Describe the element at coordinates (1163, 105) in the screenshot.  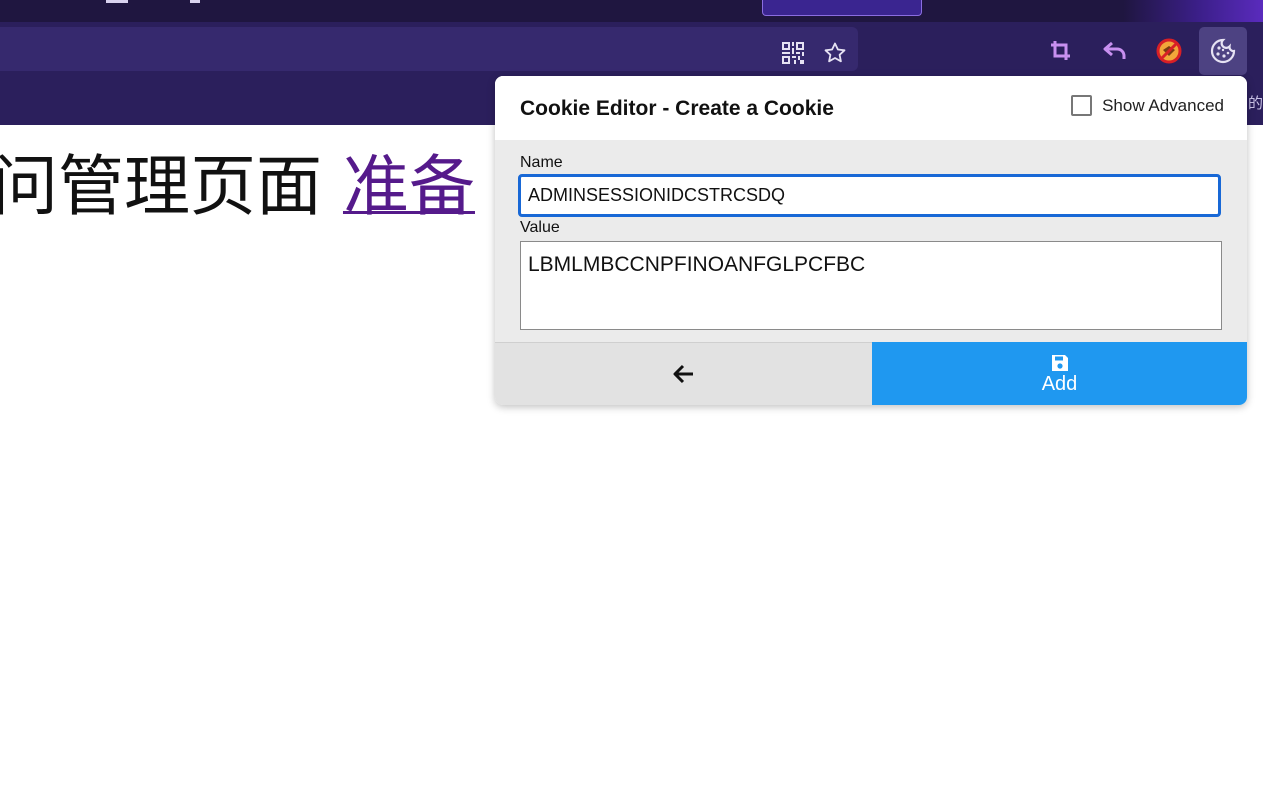
I see `show-advanced-label: Show Advanced` at that location.